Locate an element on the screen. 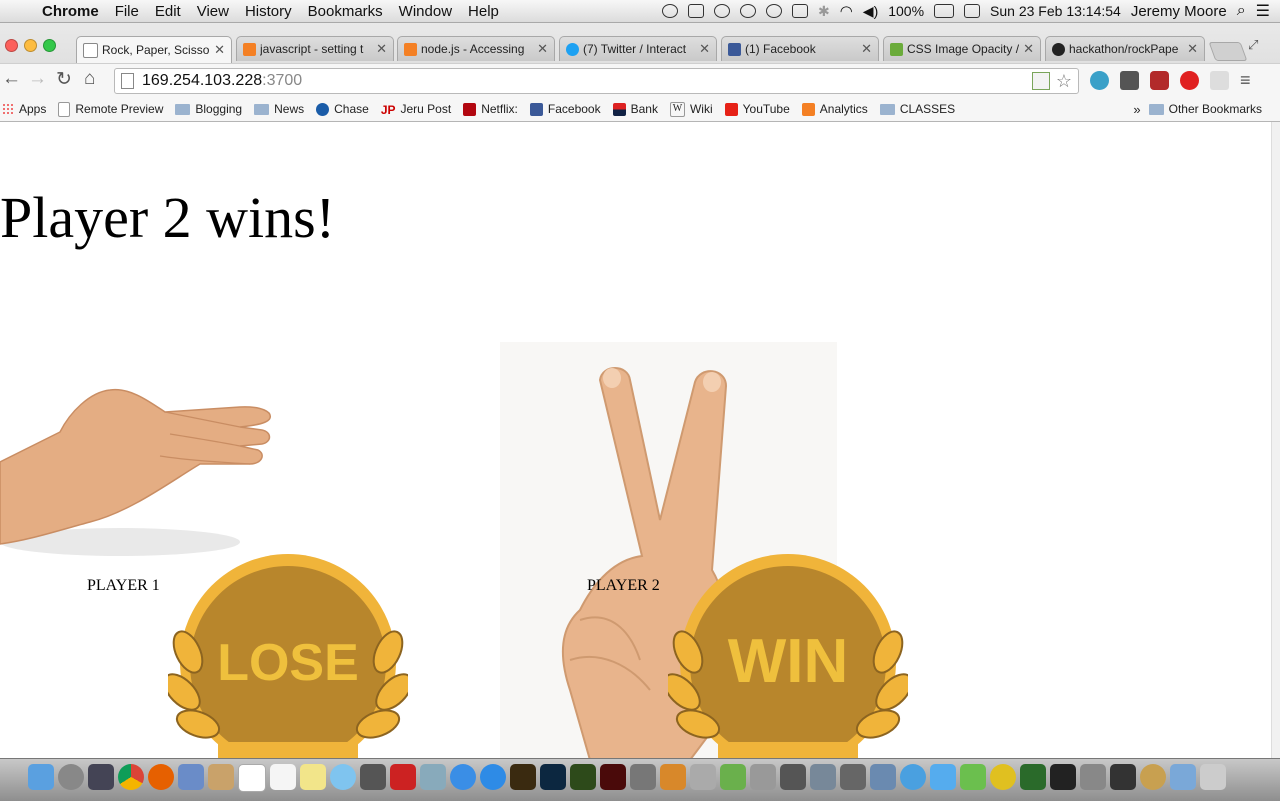 The width and height of the screenshot is (1280, 801). contacts-icon is located at coordinates (221, 777).